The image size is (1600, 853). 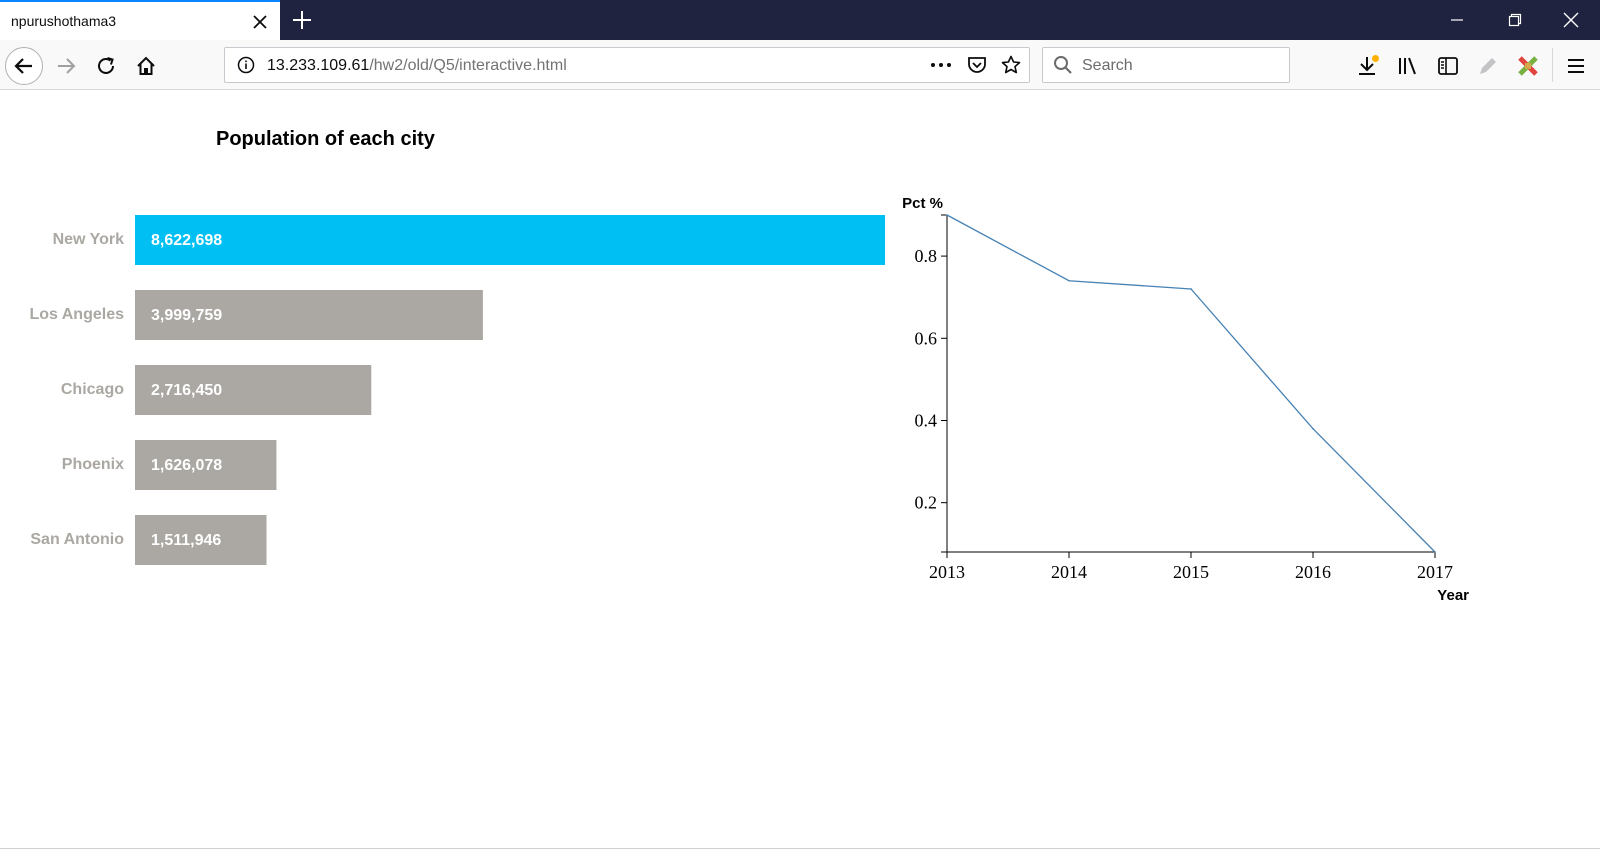 What do you see at coordinates (186, 465) in the screenshot?
I see `bar-value-label: 1,626,078` at bounding box center [186, 465].